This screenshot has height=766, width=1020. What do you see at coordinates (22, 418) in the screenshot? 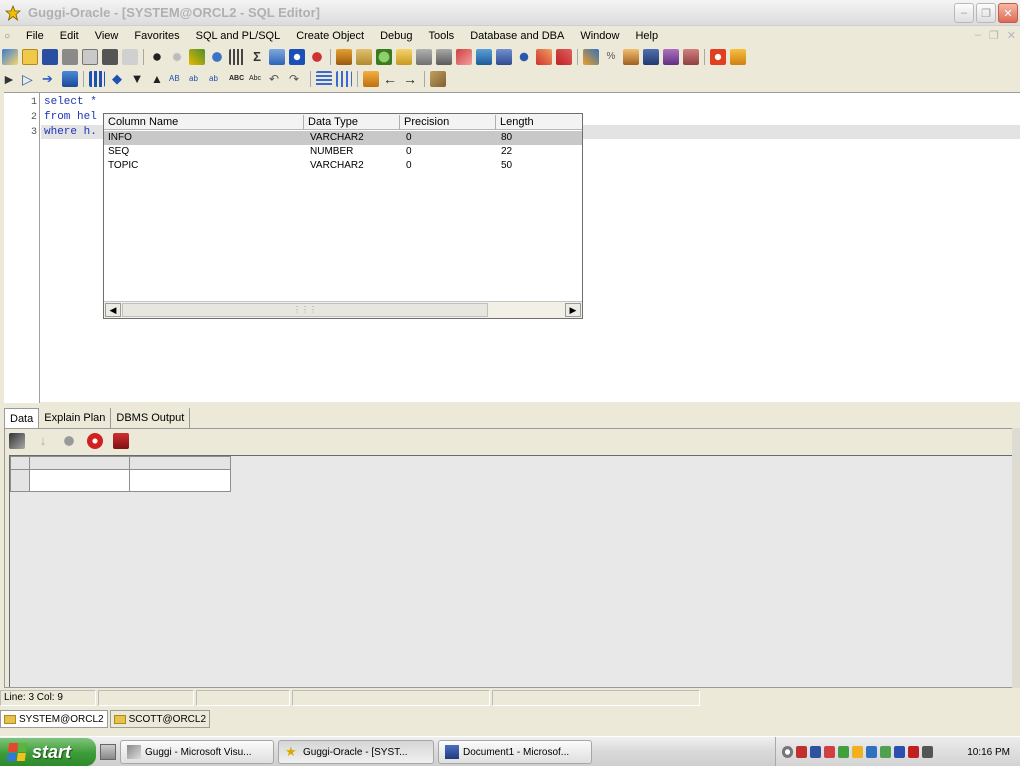
I see `tab-data: Data` at bounding box center [22, 418].